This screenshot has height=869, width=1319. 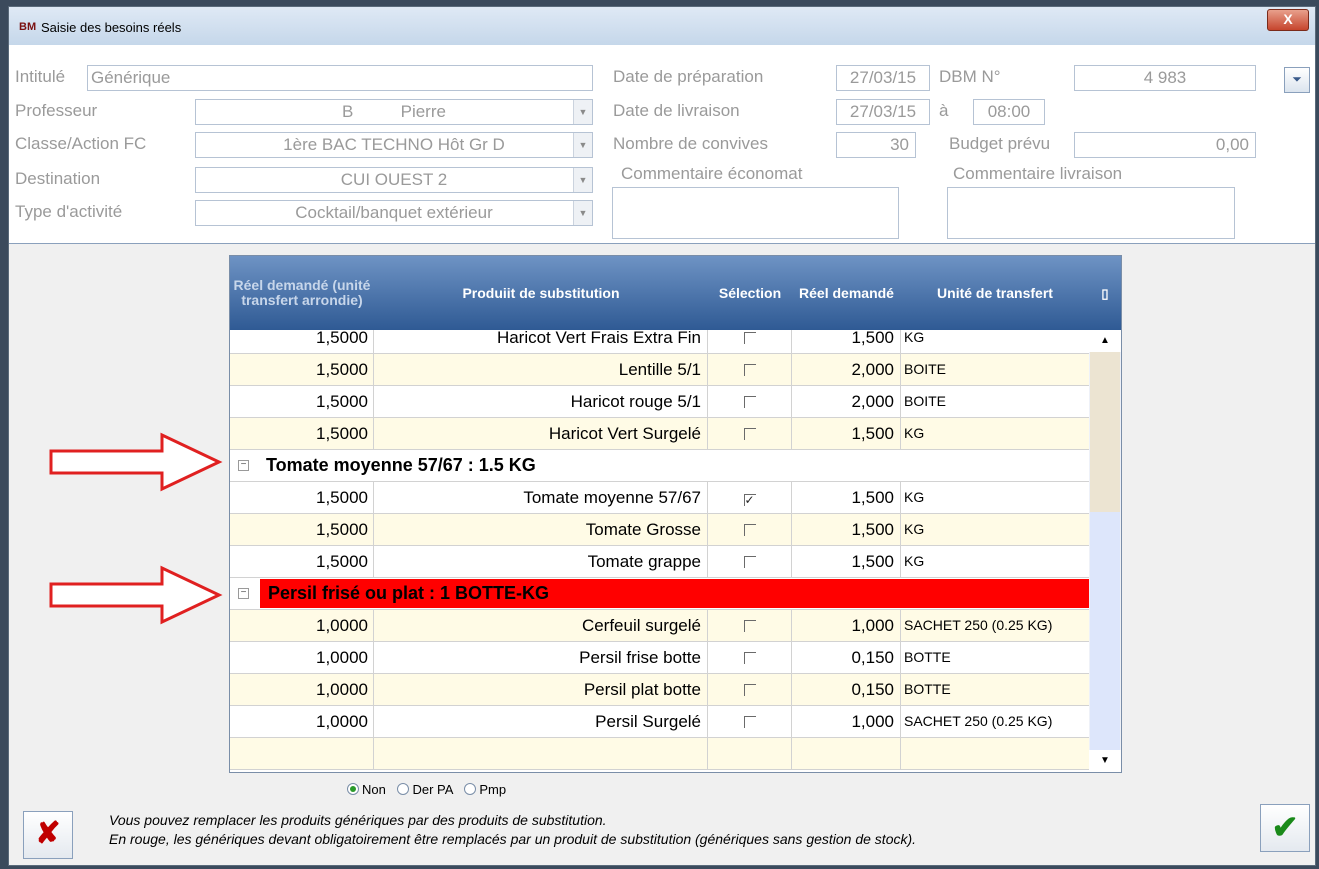 What do you see at coordinates (302, 689) in the screenshot?
I see `qty-cell: 1,0000` at bounding box center [302, 689].